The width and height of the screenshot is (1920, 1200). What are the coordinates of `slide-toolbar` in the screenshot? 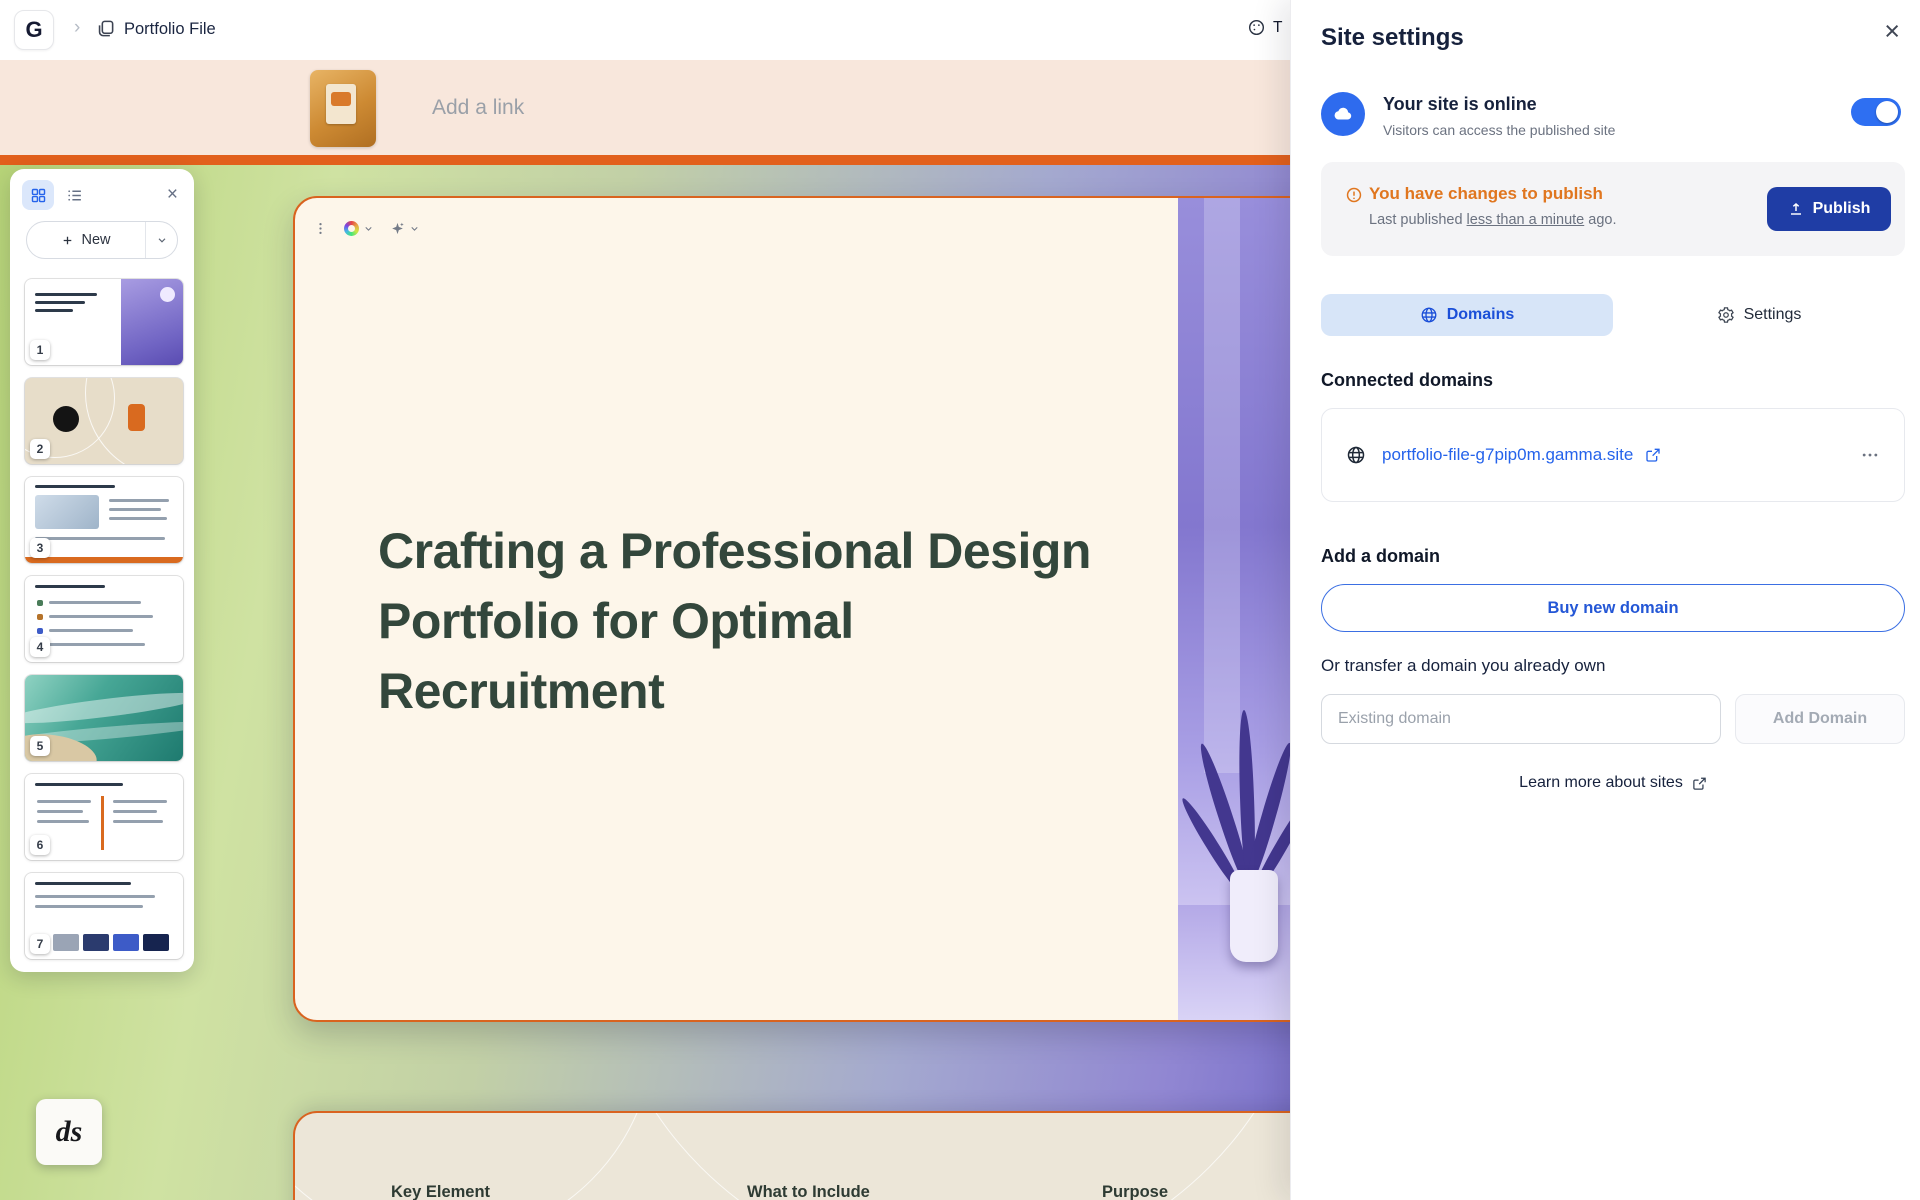 It's located at (366, 228).